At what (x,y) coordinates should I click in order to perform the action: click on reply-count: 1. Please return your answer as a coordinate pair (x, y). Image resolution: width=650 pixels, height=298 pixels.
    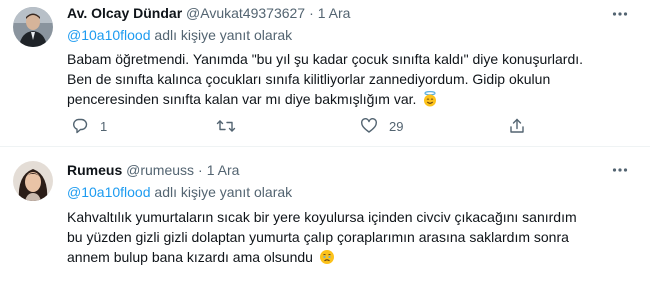
    Looking at the image, I should click on (104, 126).